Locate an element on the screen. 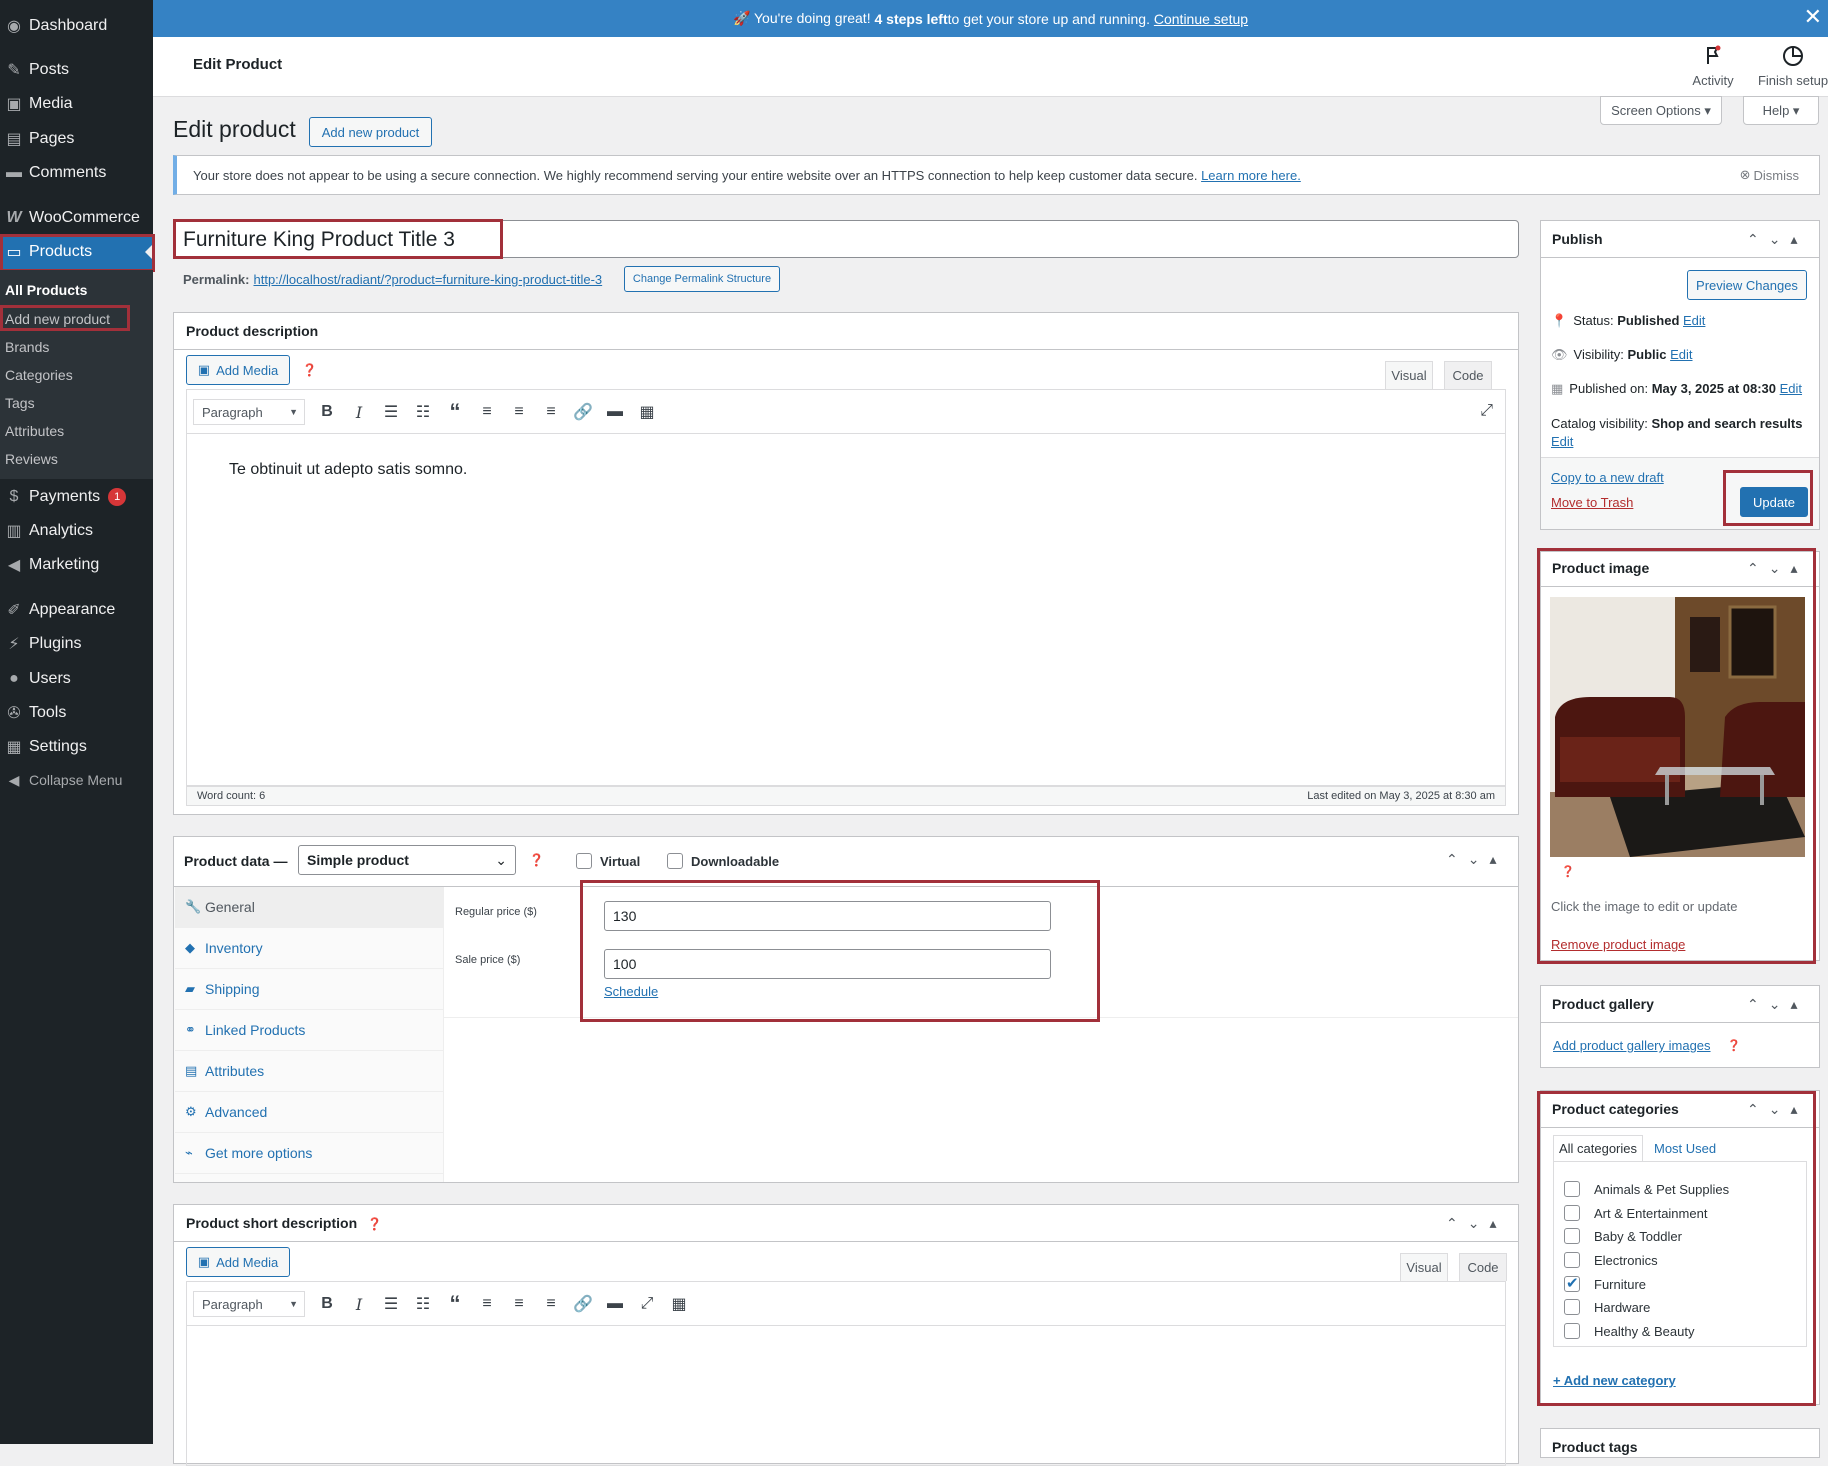 The height and width of the screenshot is (1466, 1828). edit-visibility-link: Edit is located at coordinates (1681, 354).